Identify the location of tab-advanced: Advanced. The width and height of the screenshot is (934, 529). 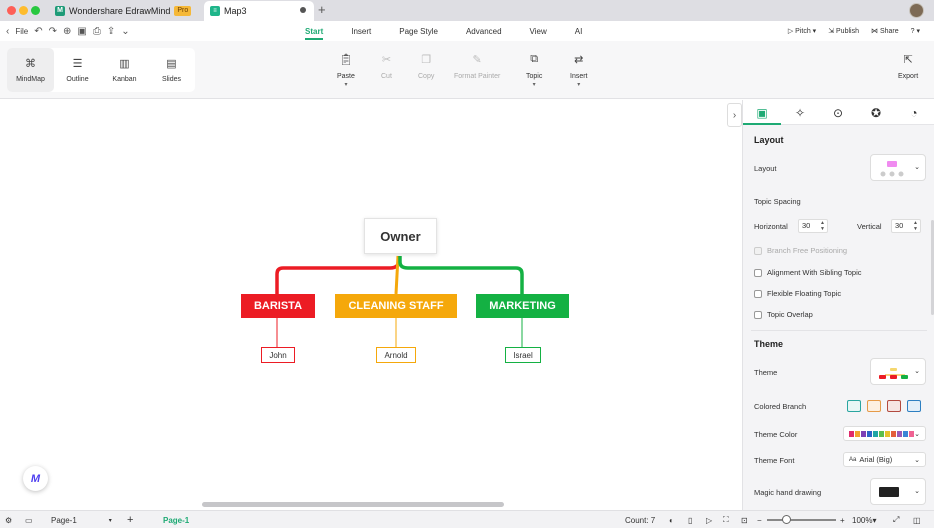
(484, 31).